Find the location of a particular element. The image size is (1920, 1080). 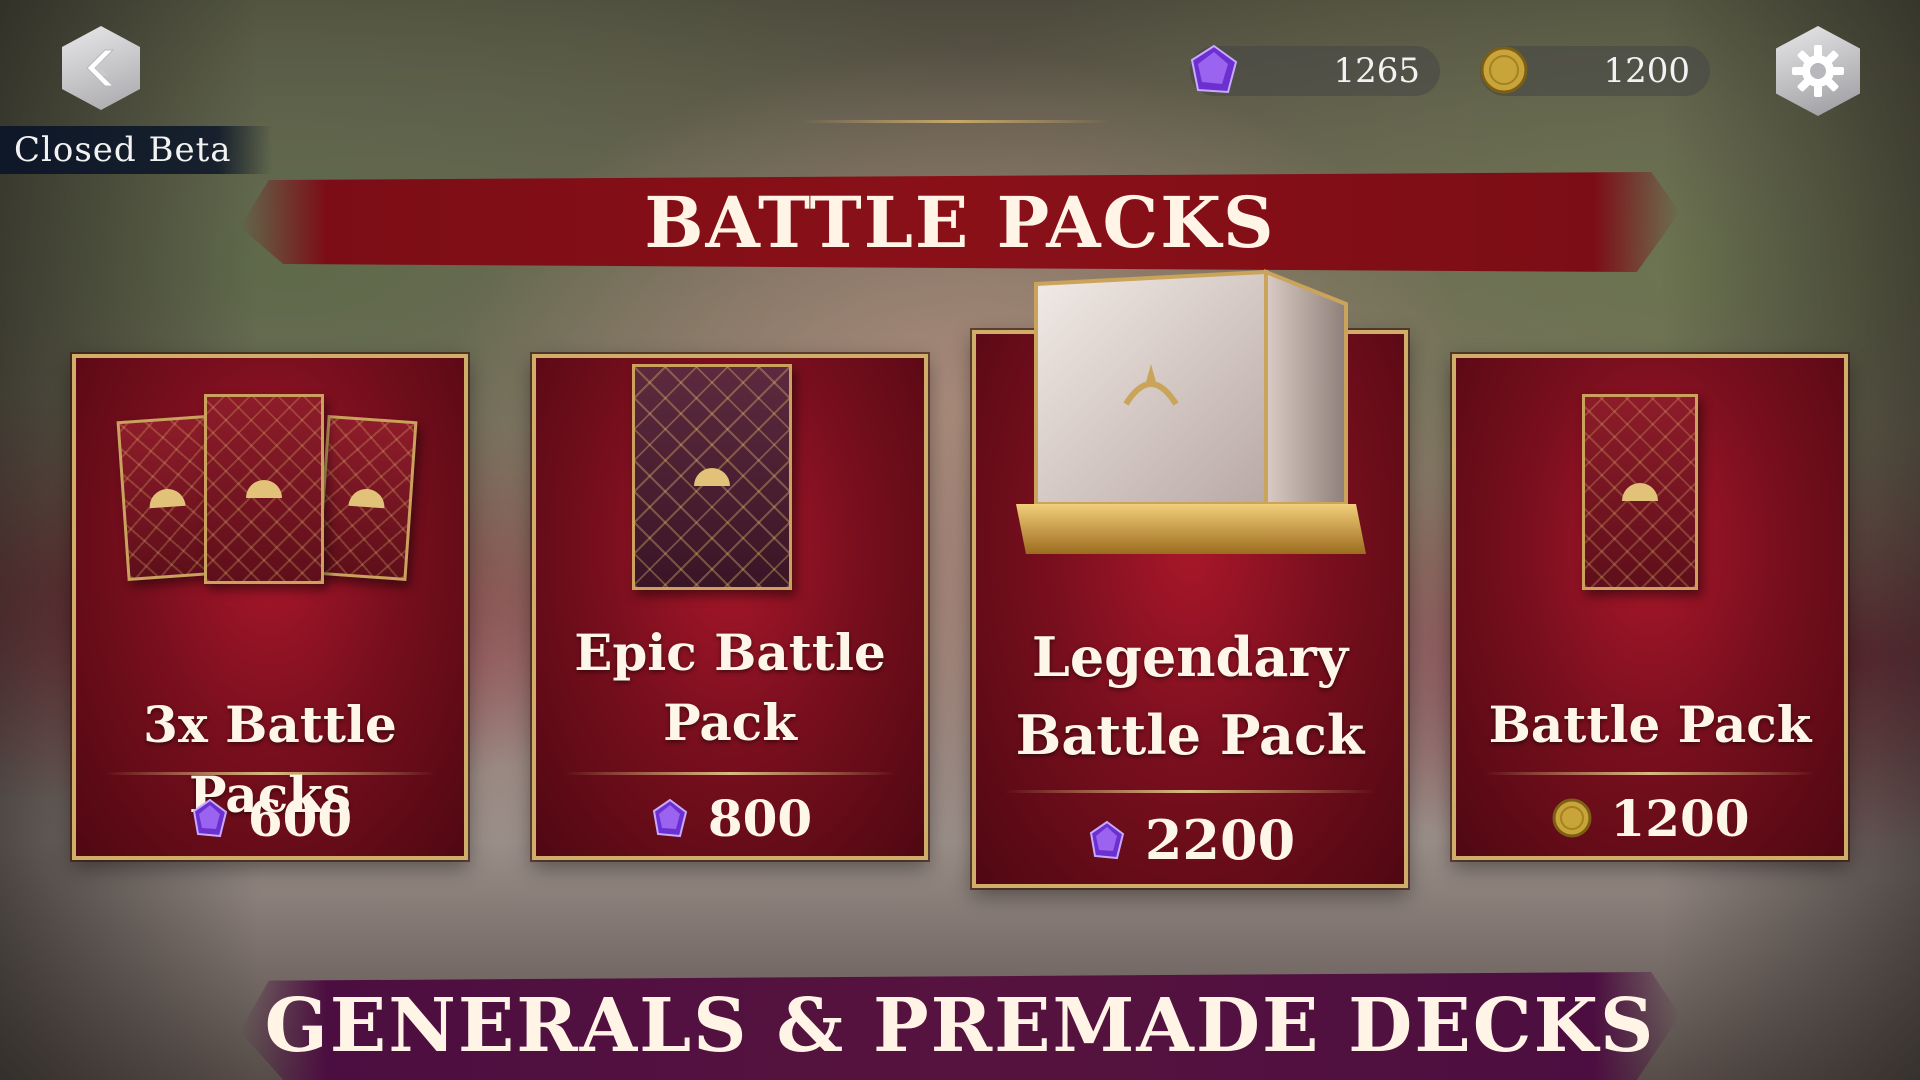

price-row: 800 is located at coordinates (730, 818).